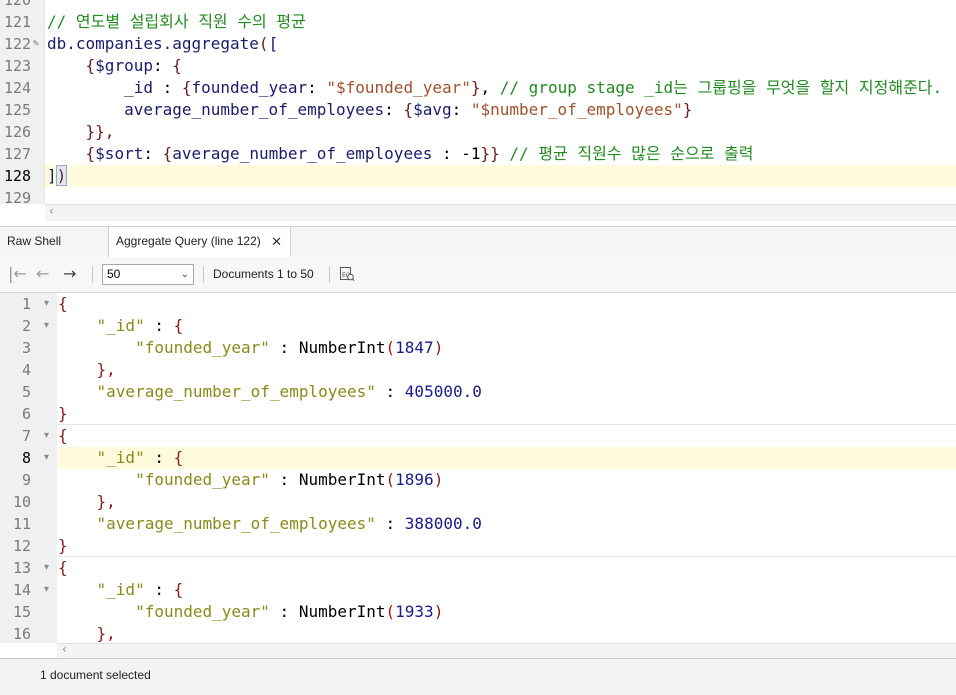 The width and height of the screenshot is (956, 695). I want to click on line-number: 9, so click(26, 480).